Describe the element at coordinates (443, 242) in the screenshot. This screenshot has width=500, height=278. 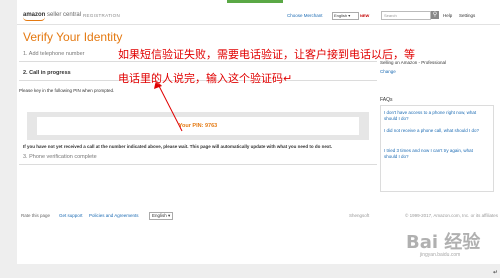
I see `baidu-jingyan-watermark: Bai 经验` at that location.